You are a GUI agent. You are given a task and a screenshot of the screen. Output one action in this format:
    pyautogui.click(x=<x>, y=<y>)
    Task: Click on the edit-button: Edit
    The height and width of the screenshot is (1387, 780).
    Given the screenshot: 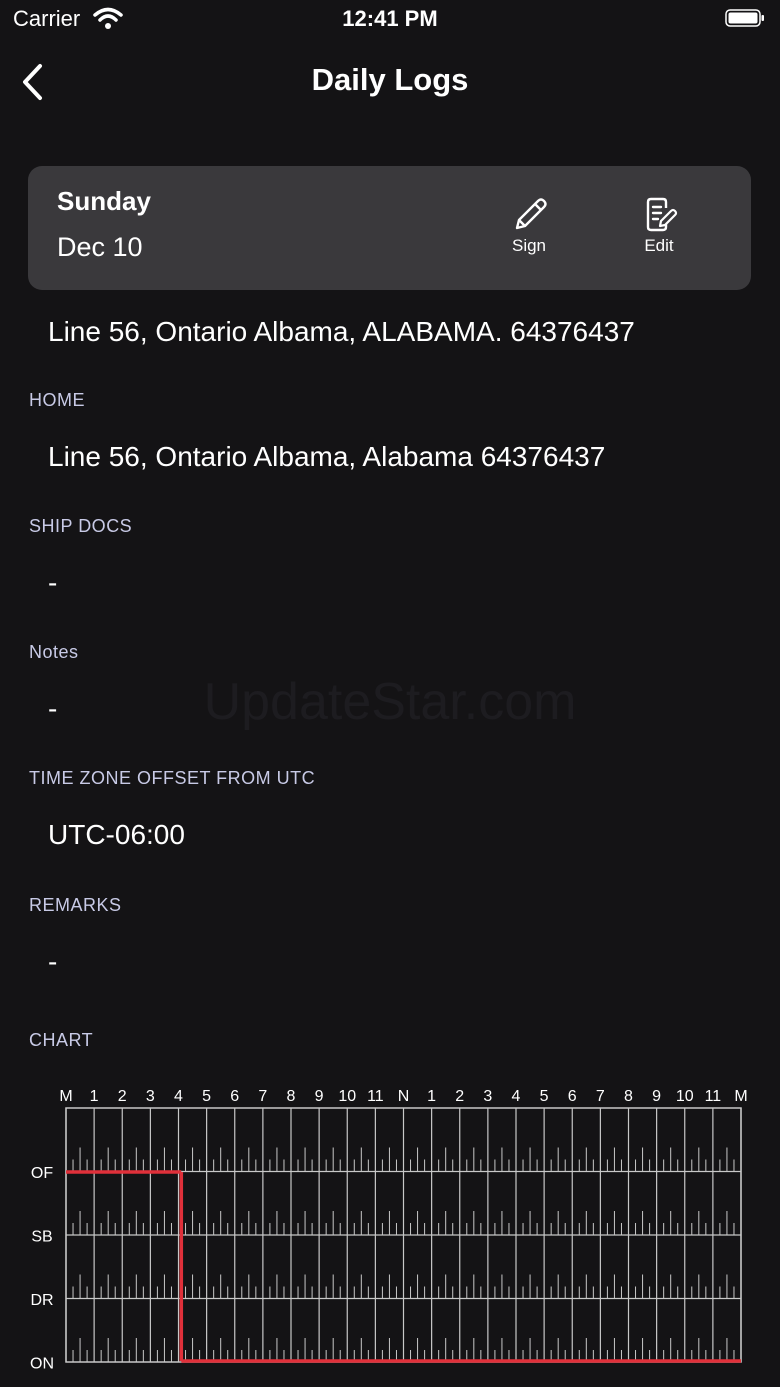 What is the action you would take?
    pyautogui.click(x=659, y=232)
    